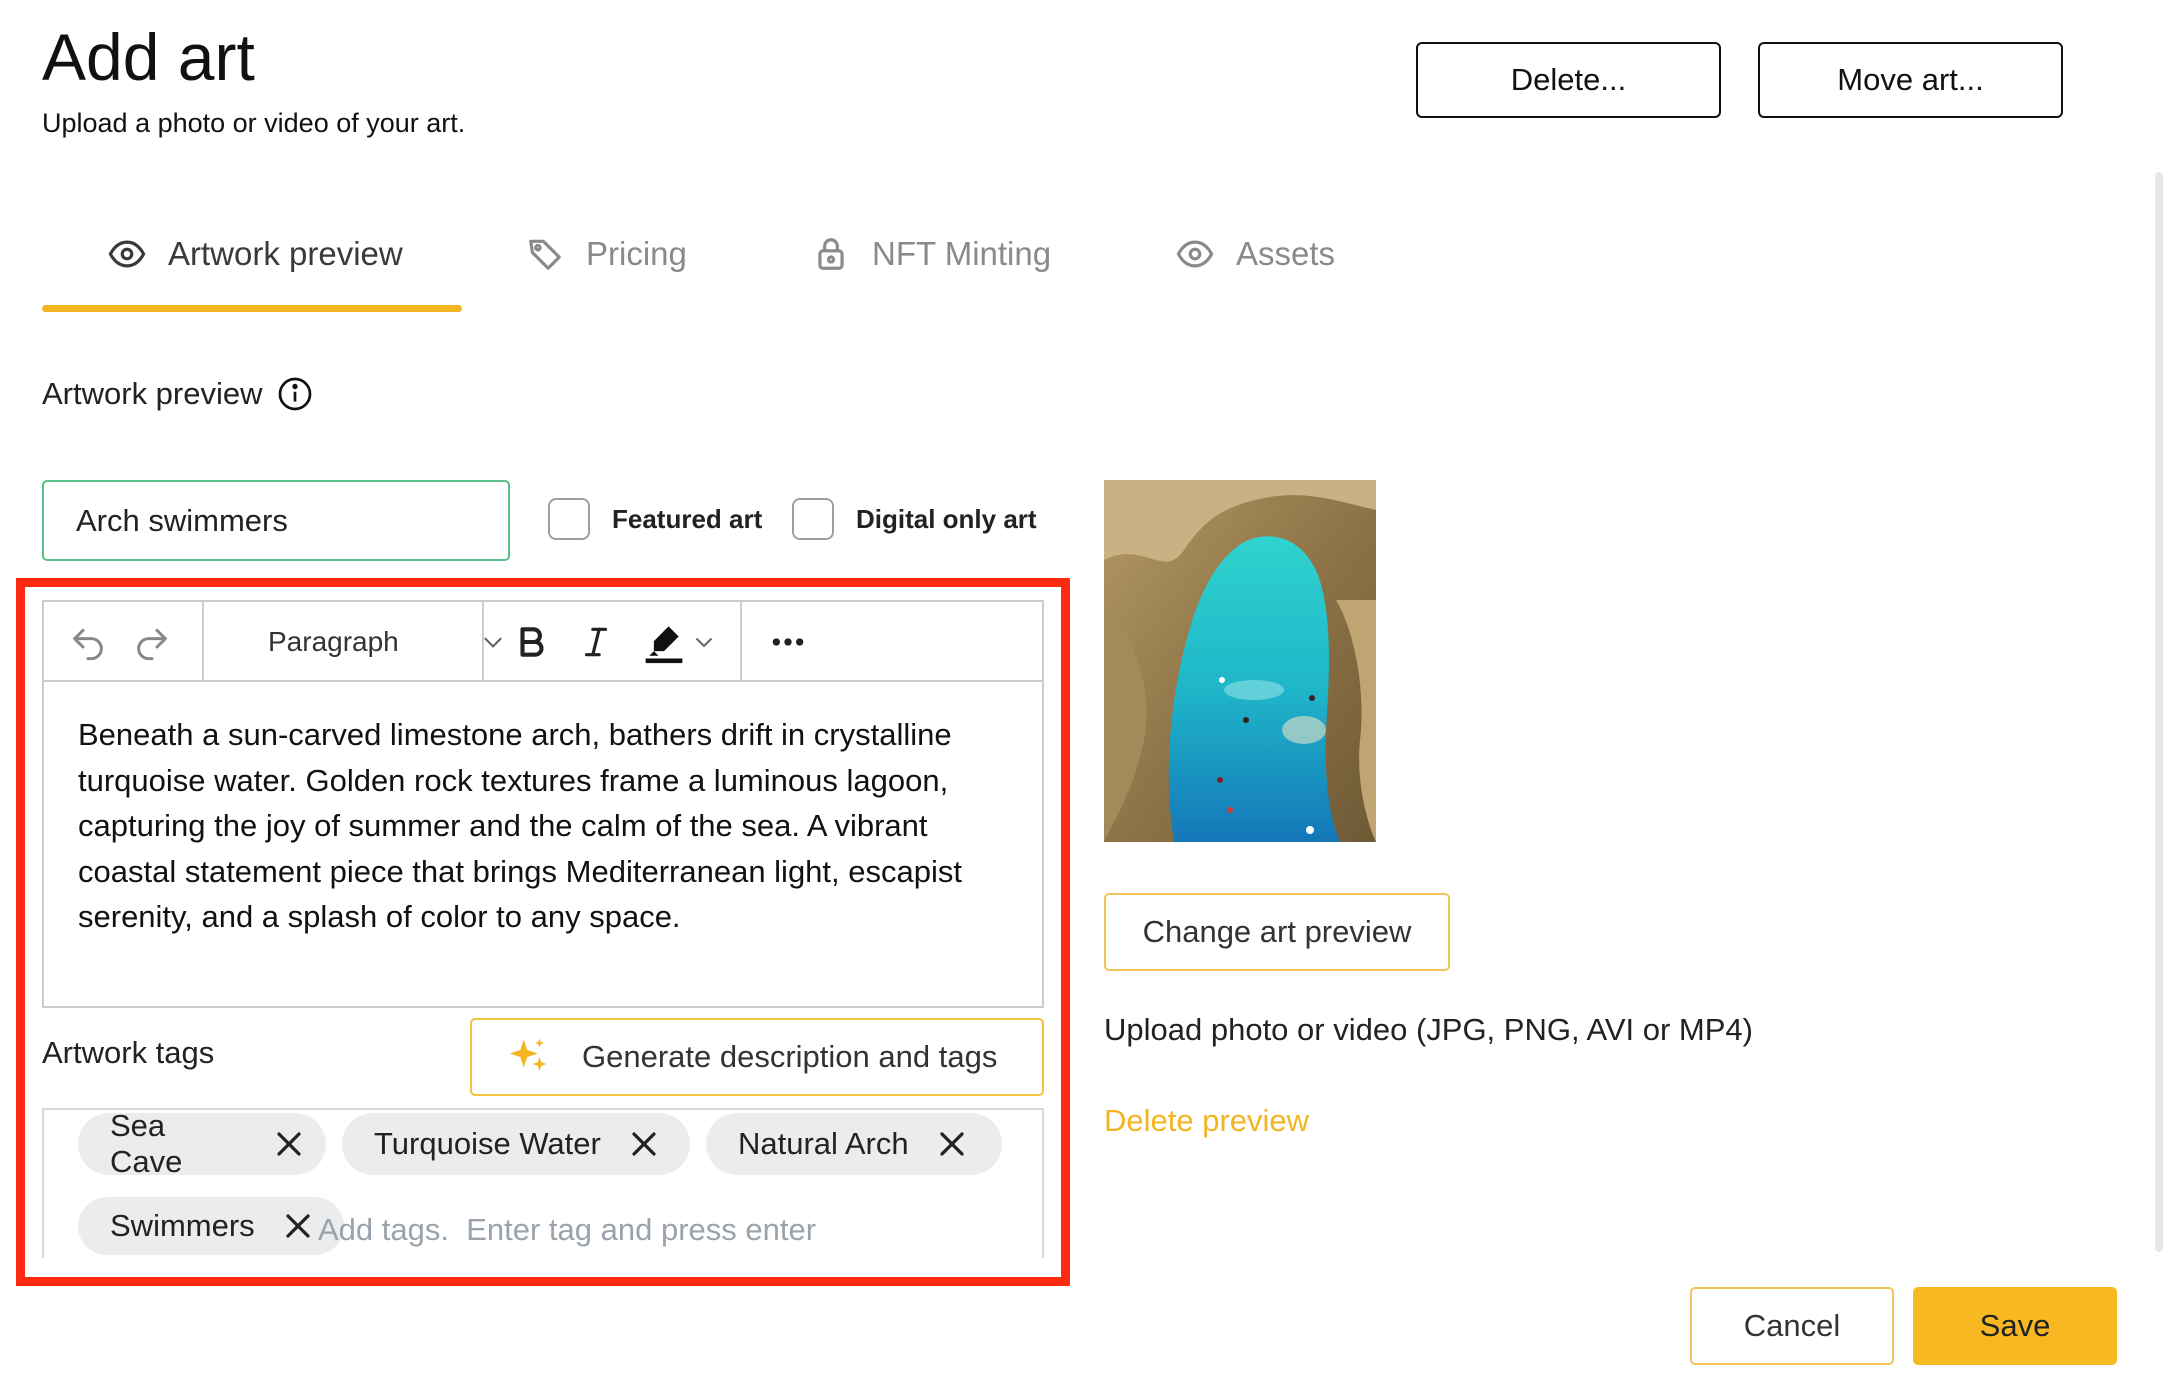 This screenshot has height=1380, width=2176. What do you see at coordinates (148, 57) in the screenshot?
I see `page-title: Add art` at bounding box center [148, 57].